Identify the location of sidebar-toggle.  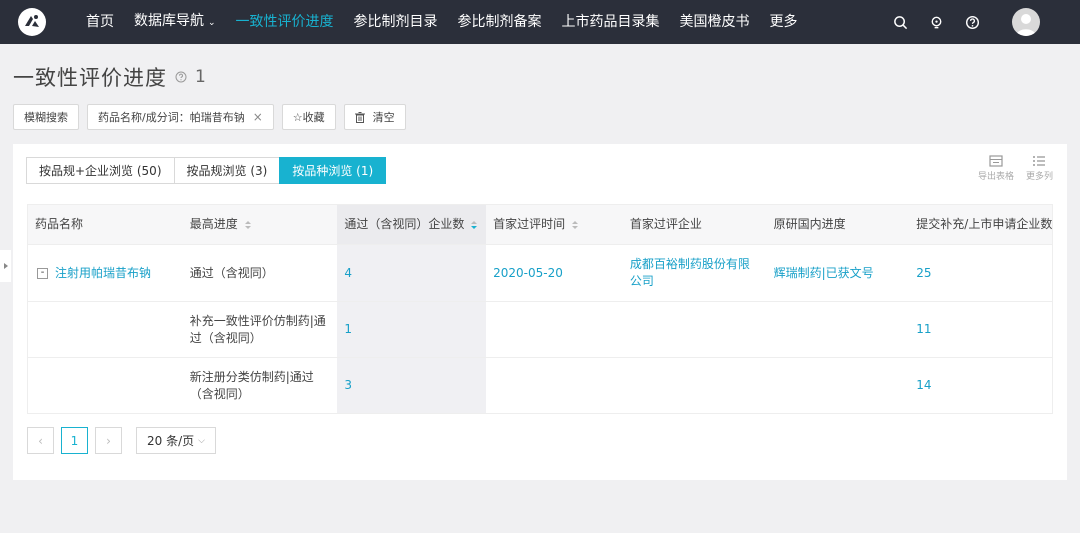
(5, 266).